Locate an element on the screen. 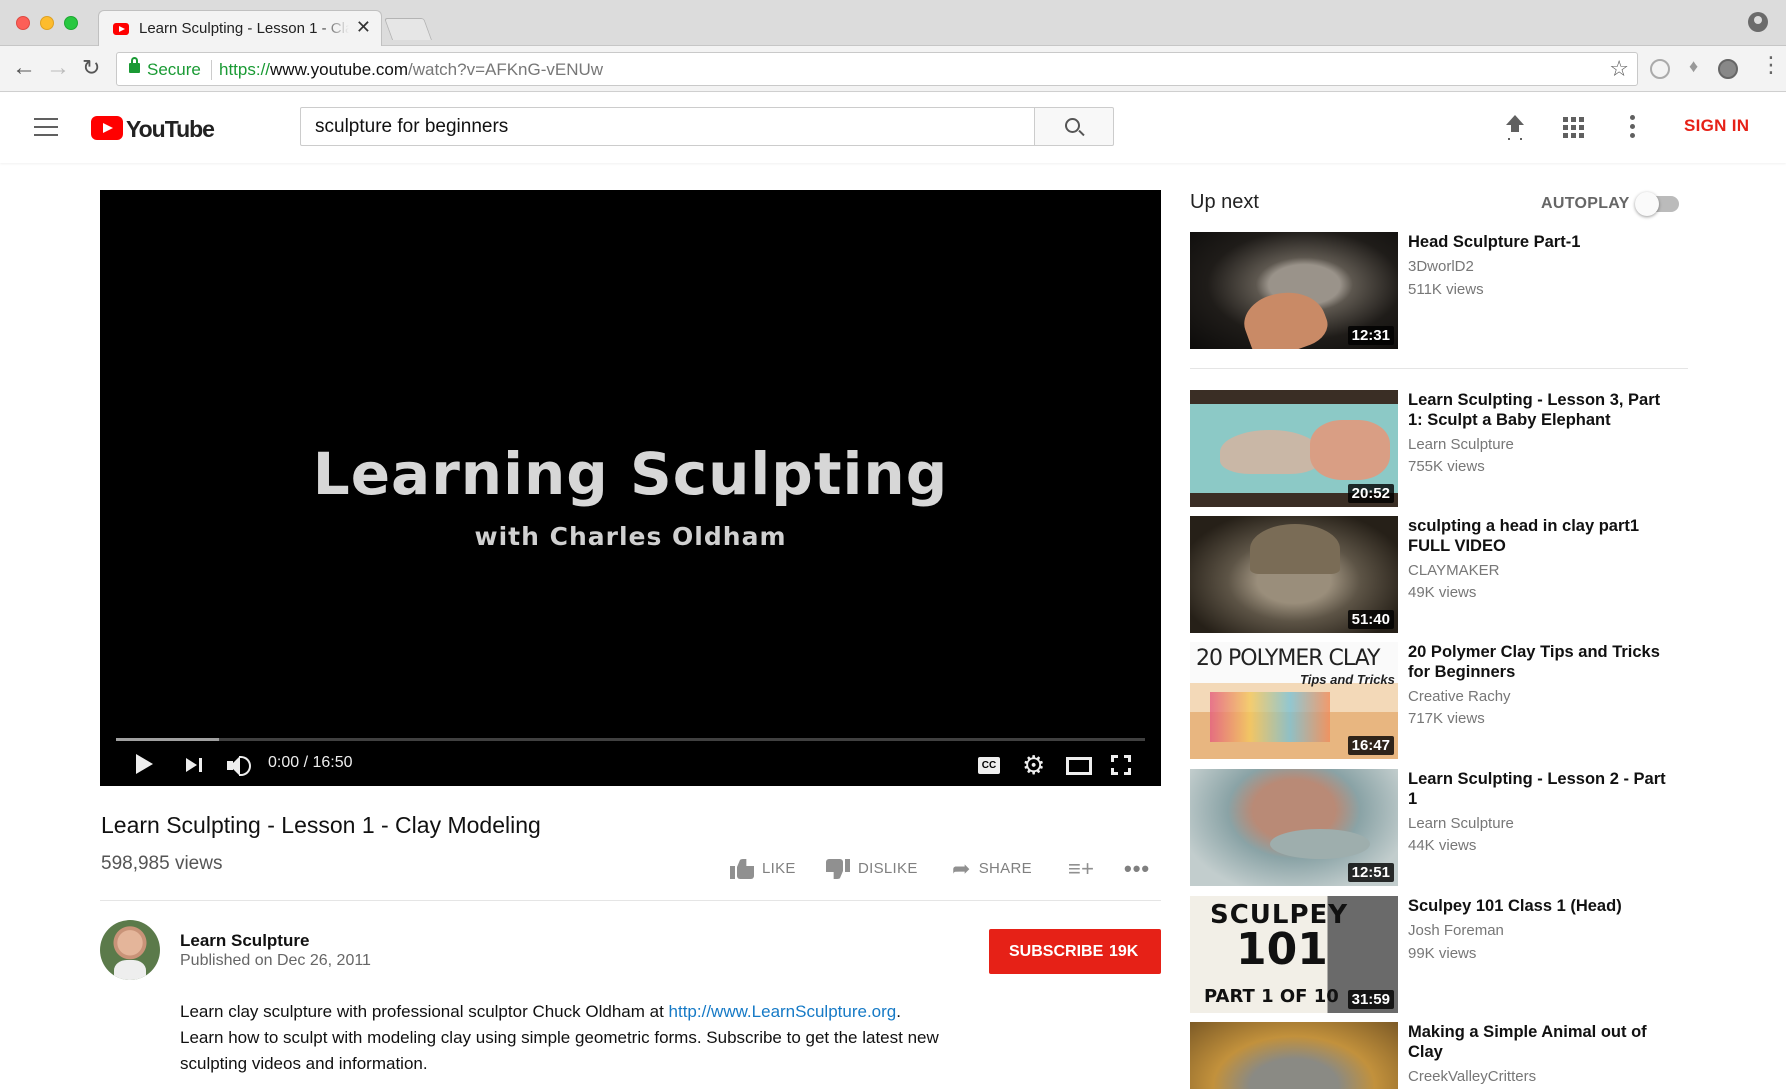 Image resolution: width=1786 pixels, height=1089 pixels. settings-gear-icon: ⚙ is located at coordinates (1033, 765).